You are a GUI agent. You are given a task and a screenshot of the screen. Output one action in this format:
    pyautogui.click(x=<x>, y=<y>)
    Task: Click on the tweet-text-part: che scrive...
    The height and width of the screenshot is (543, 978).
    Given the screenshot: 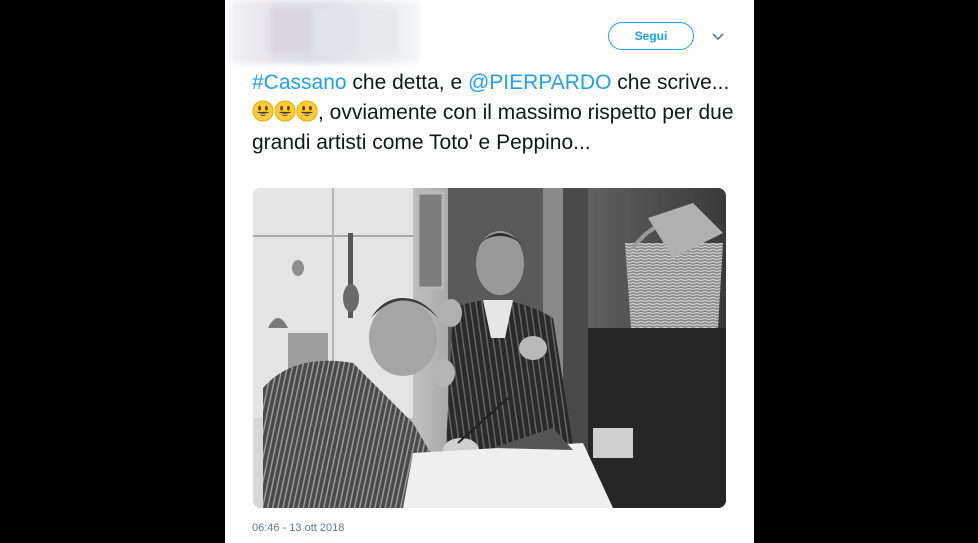 What is the action you would take?
    pyautogui.click(x=670, y=82)
    